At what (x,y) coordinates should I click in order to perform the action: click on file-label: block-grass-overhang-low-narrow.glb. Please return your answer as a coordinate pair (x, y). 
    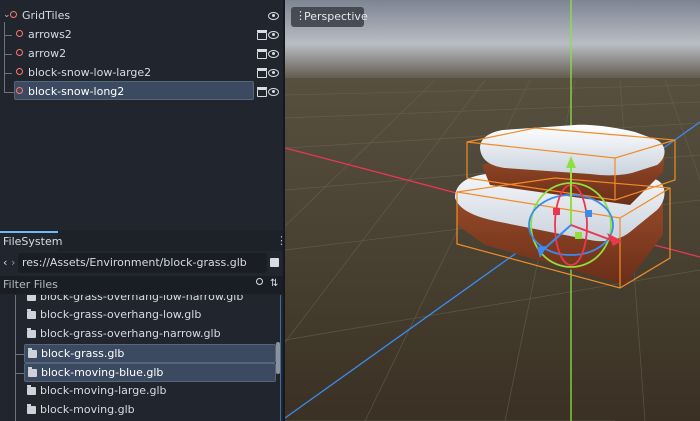
    Looking at the image, I should click on (142, 299).